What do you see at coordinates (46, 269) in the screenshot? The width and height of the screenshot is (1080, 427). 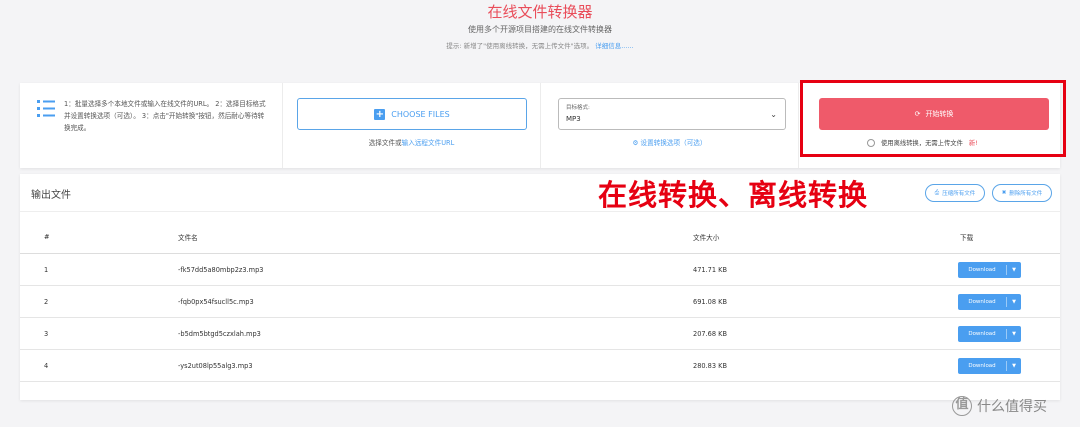 I see `row-num: 1` at bounding box center [46, 269].